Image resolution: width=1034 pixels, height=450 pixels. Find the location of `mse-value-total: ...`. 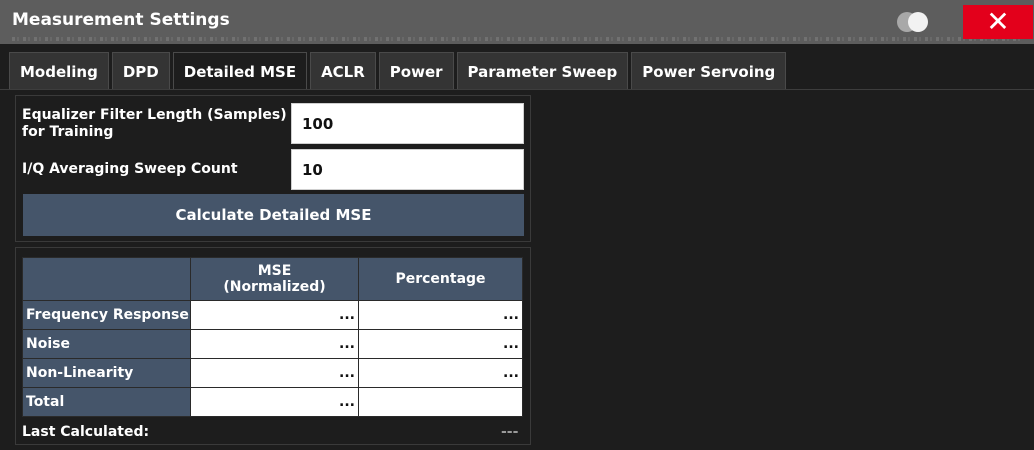

mse-value-total: ... is located at coordinates (274, 402).